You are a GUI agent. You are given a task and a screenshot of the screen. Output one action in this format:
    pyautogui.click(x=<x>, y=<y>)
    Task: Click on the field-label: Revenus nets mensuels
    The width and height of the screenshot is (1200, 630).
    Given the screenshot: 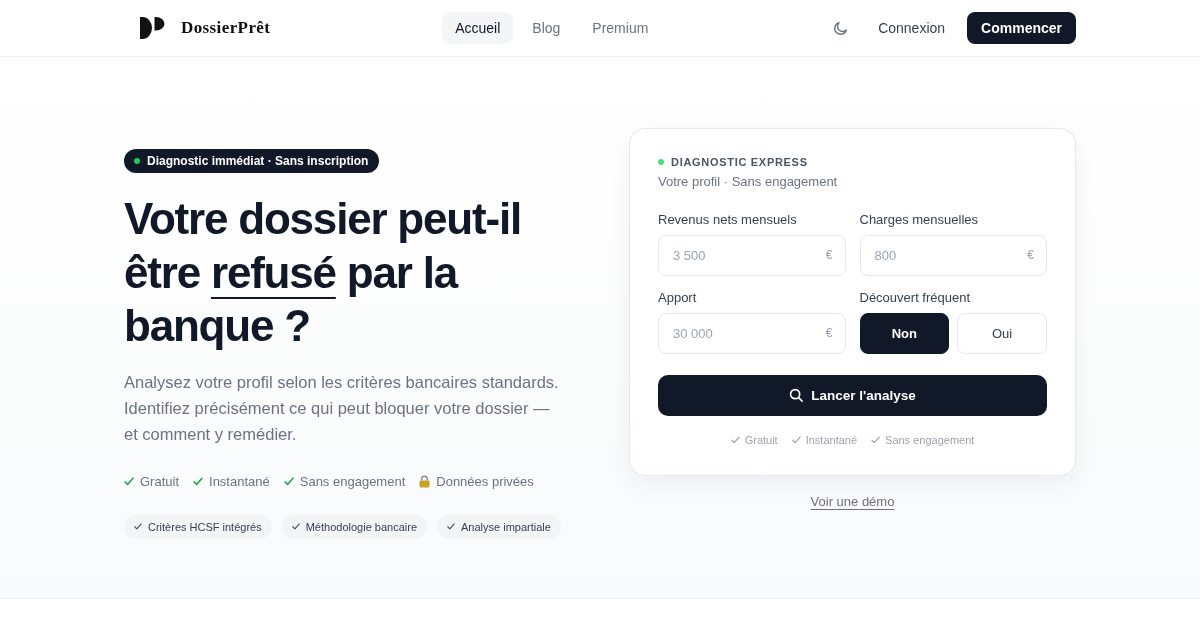 What is the action you would take?
    pyautogui.click(x=728, y=219)
    